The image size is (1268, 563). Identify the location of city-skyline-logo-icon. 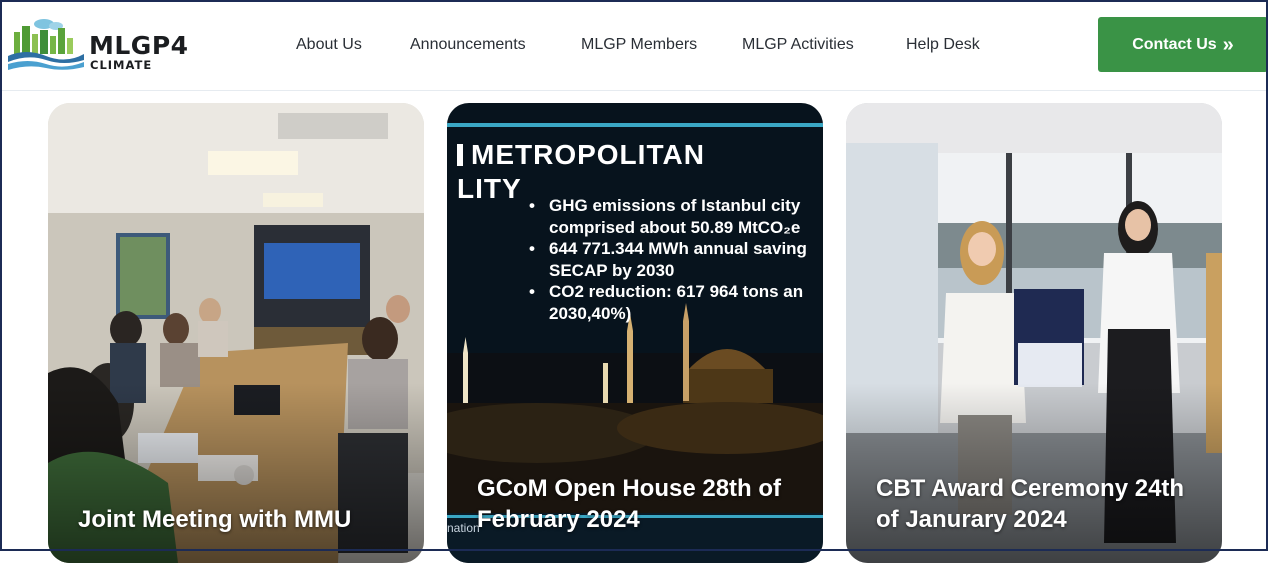
(46, 44).